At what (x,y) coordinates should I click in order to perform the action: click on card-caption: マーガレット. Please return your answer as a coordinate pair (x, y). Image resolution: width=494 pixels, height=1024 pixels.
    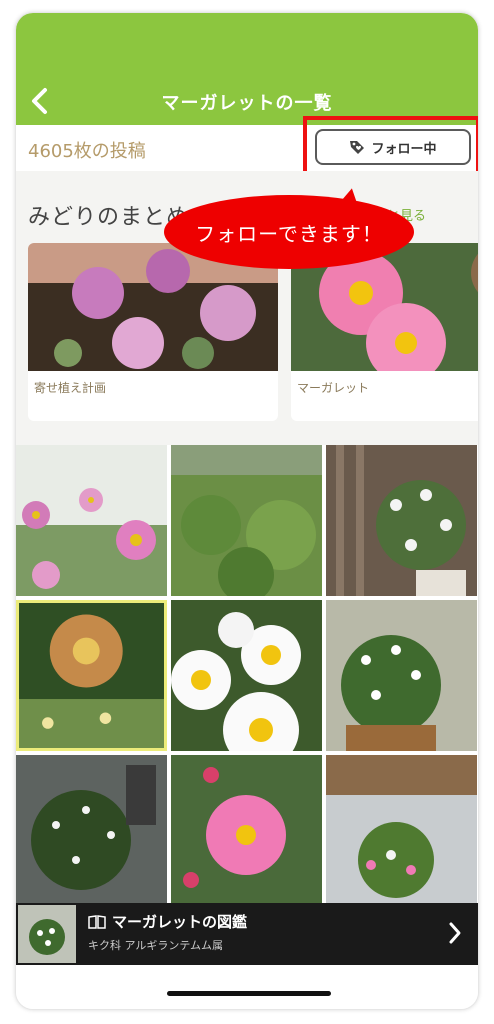
    Looking at the image, I should click on (333, 388).